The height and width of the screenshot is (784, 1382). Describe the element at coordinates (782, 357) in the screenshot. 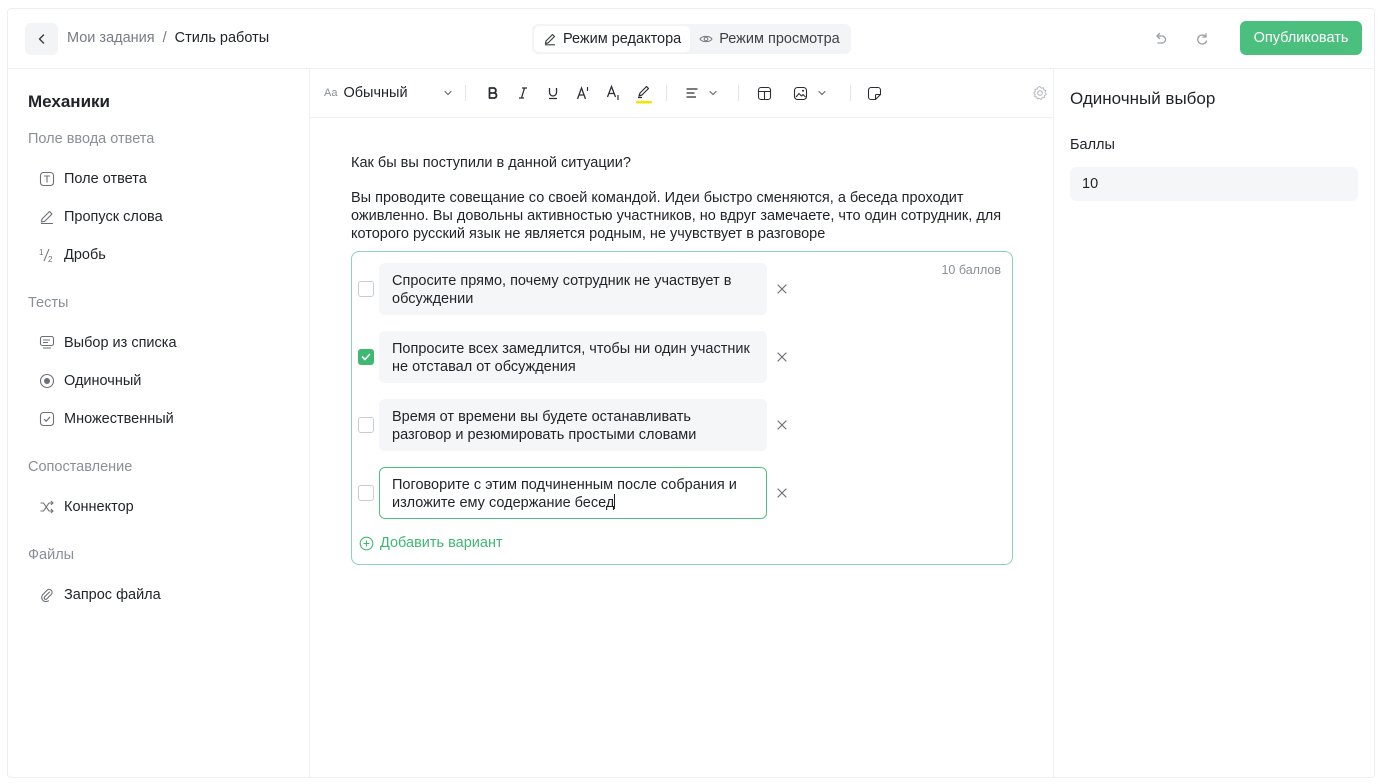

I see `option-2-remove-button` at that location.